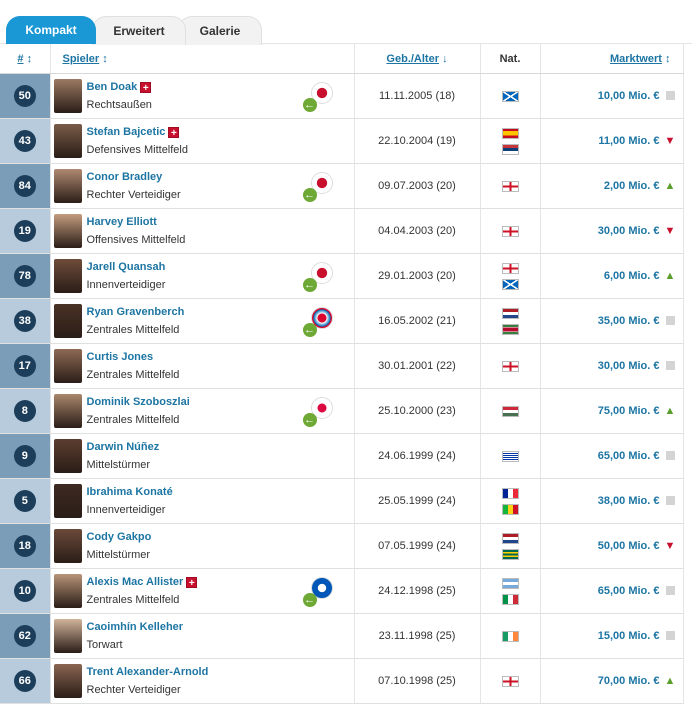  Describe the element at coordinates (136, 312) in the screenshot. I see `player-name-link: Ryan Gravenberch` at that location.